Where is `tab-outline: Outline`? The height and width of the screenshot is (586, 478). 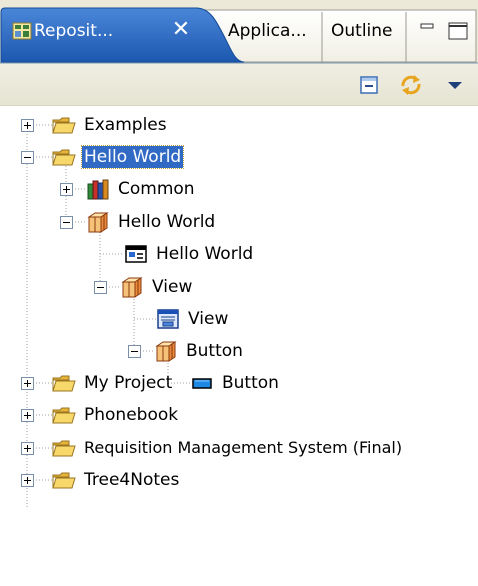
tab-outline: Outline is located at coordinates (362, 31).